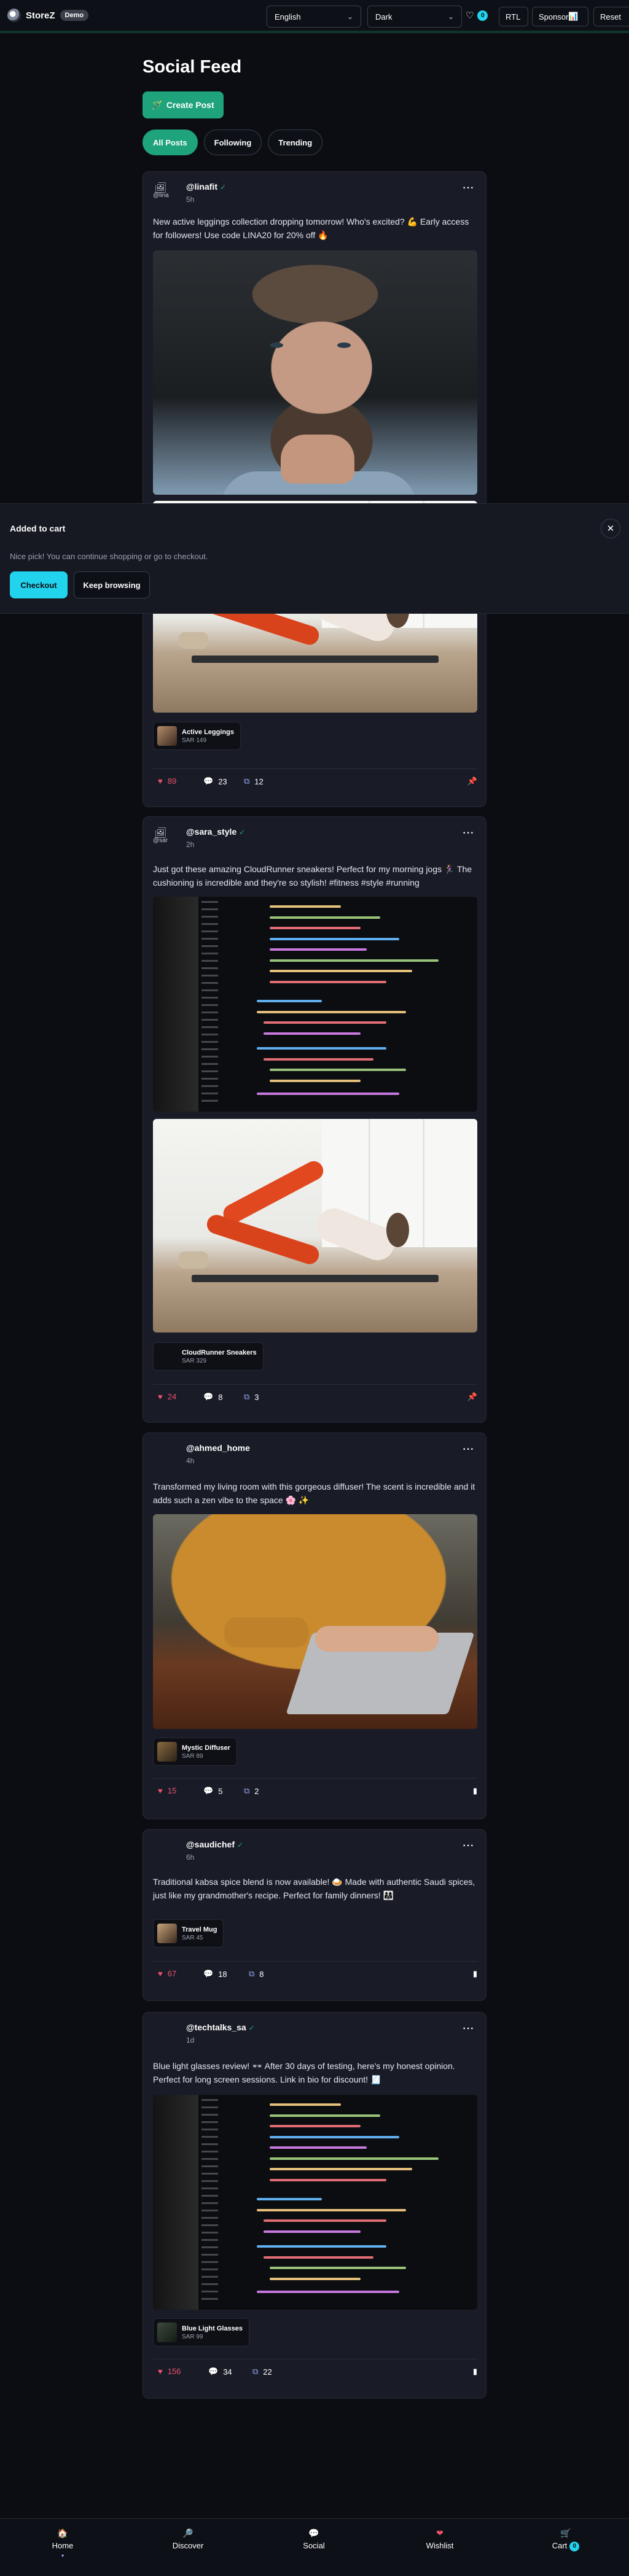  I want to click on post-time: 4h, so click(191, 1460).